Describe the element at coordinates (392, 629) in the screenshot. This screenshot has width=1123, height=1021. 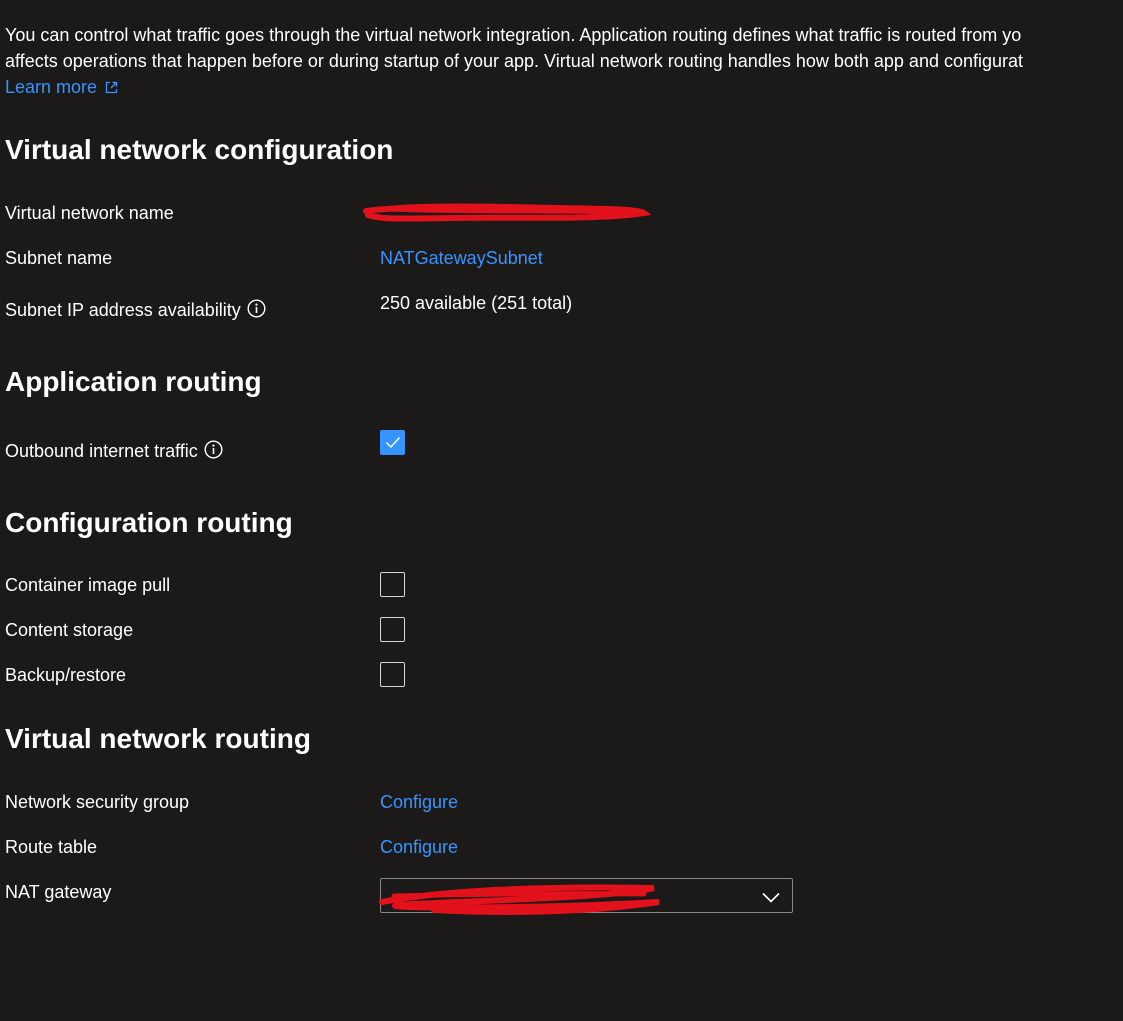
I see `content-storage-checkbox` at that location.